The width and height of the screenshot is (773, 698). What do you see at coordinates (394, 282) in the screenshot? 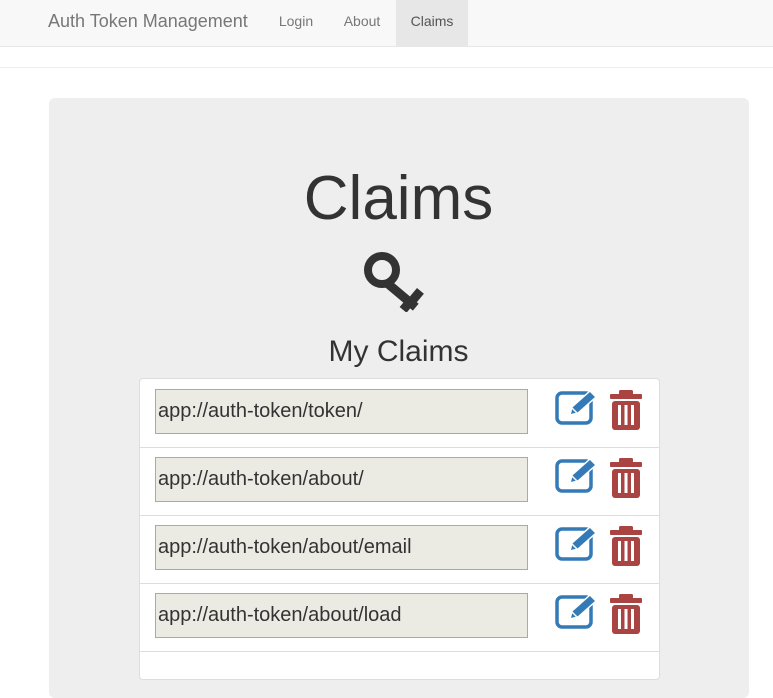
I see `key-icon` at bounding box center [394, 282].